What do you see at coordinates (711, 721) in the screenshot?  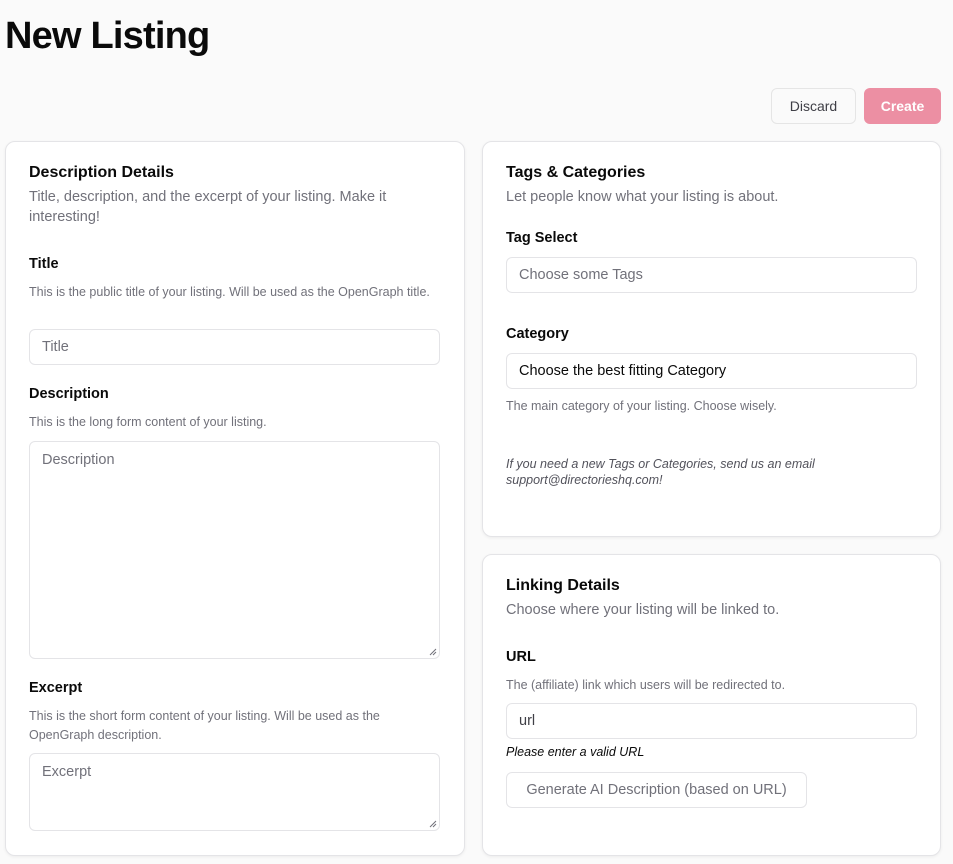 I see `url-input: url` at bounding box center [711, 721].